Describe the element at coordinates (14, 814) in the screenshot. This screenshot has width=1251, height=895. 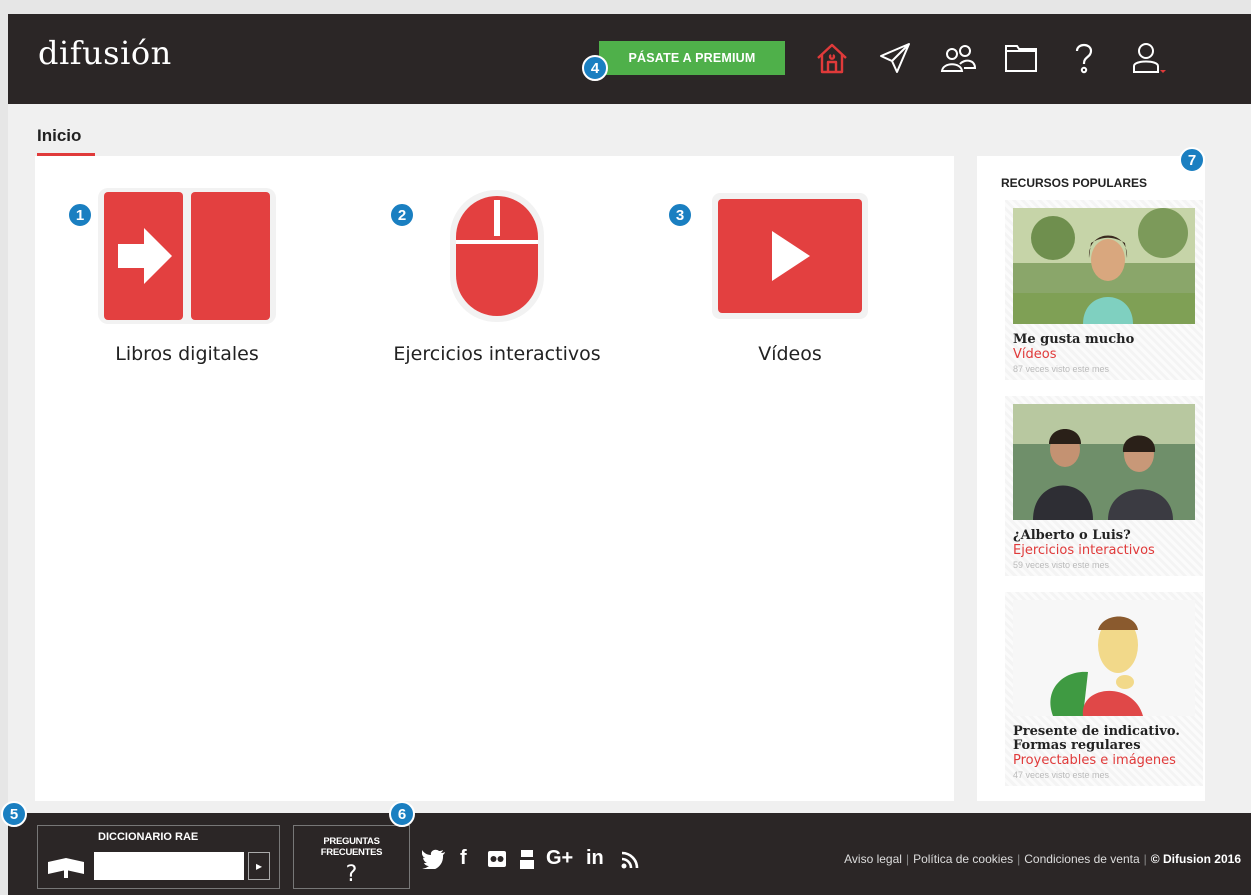
I see `badge-5: 5` at that location.